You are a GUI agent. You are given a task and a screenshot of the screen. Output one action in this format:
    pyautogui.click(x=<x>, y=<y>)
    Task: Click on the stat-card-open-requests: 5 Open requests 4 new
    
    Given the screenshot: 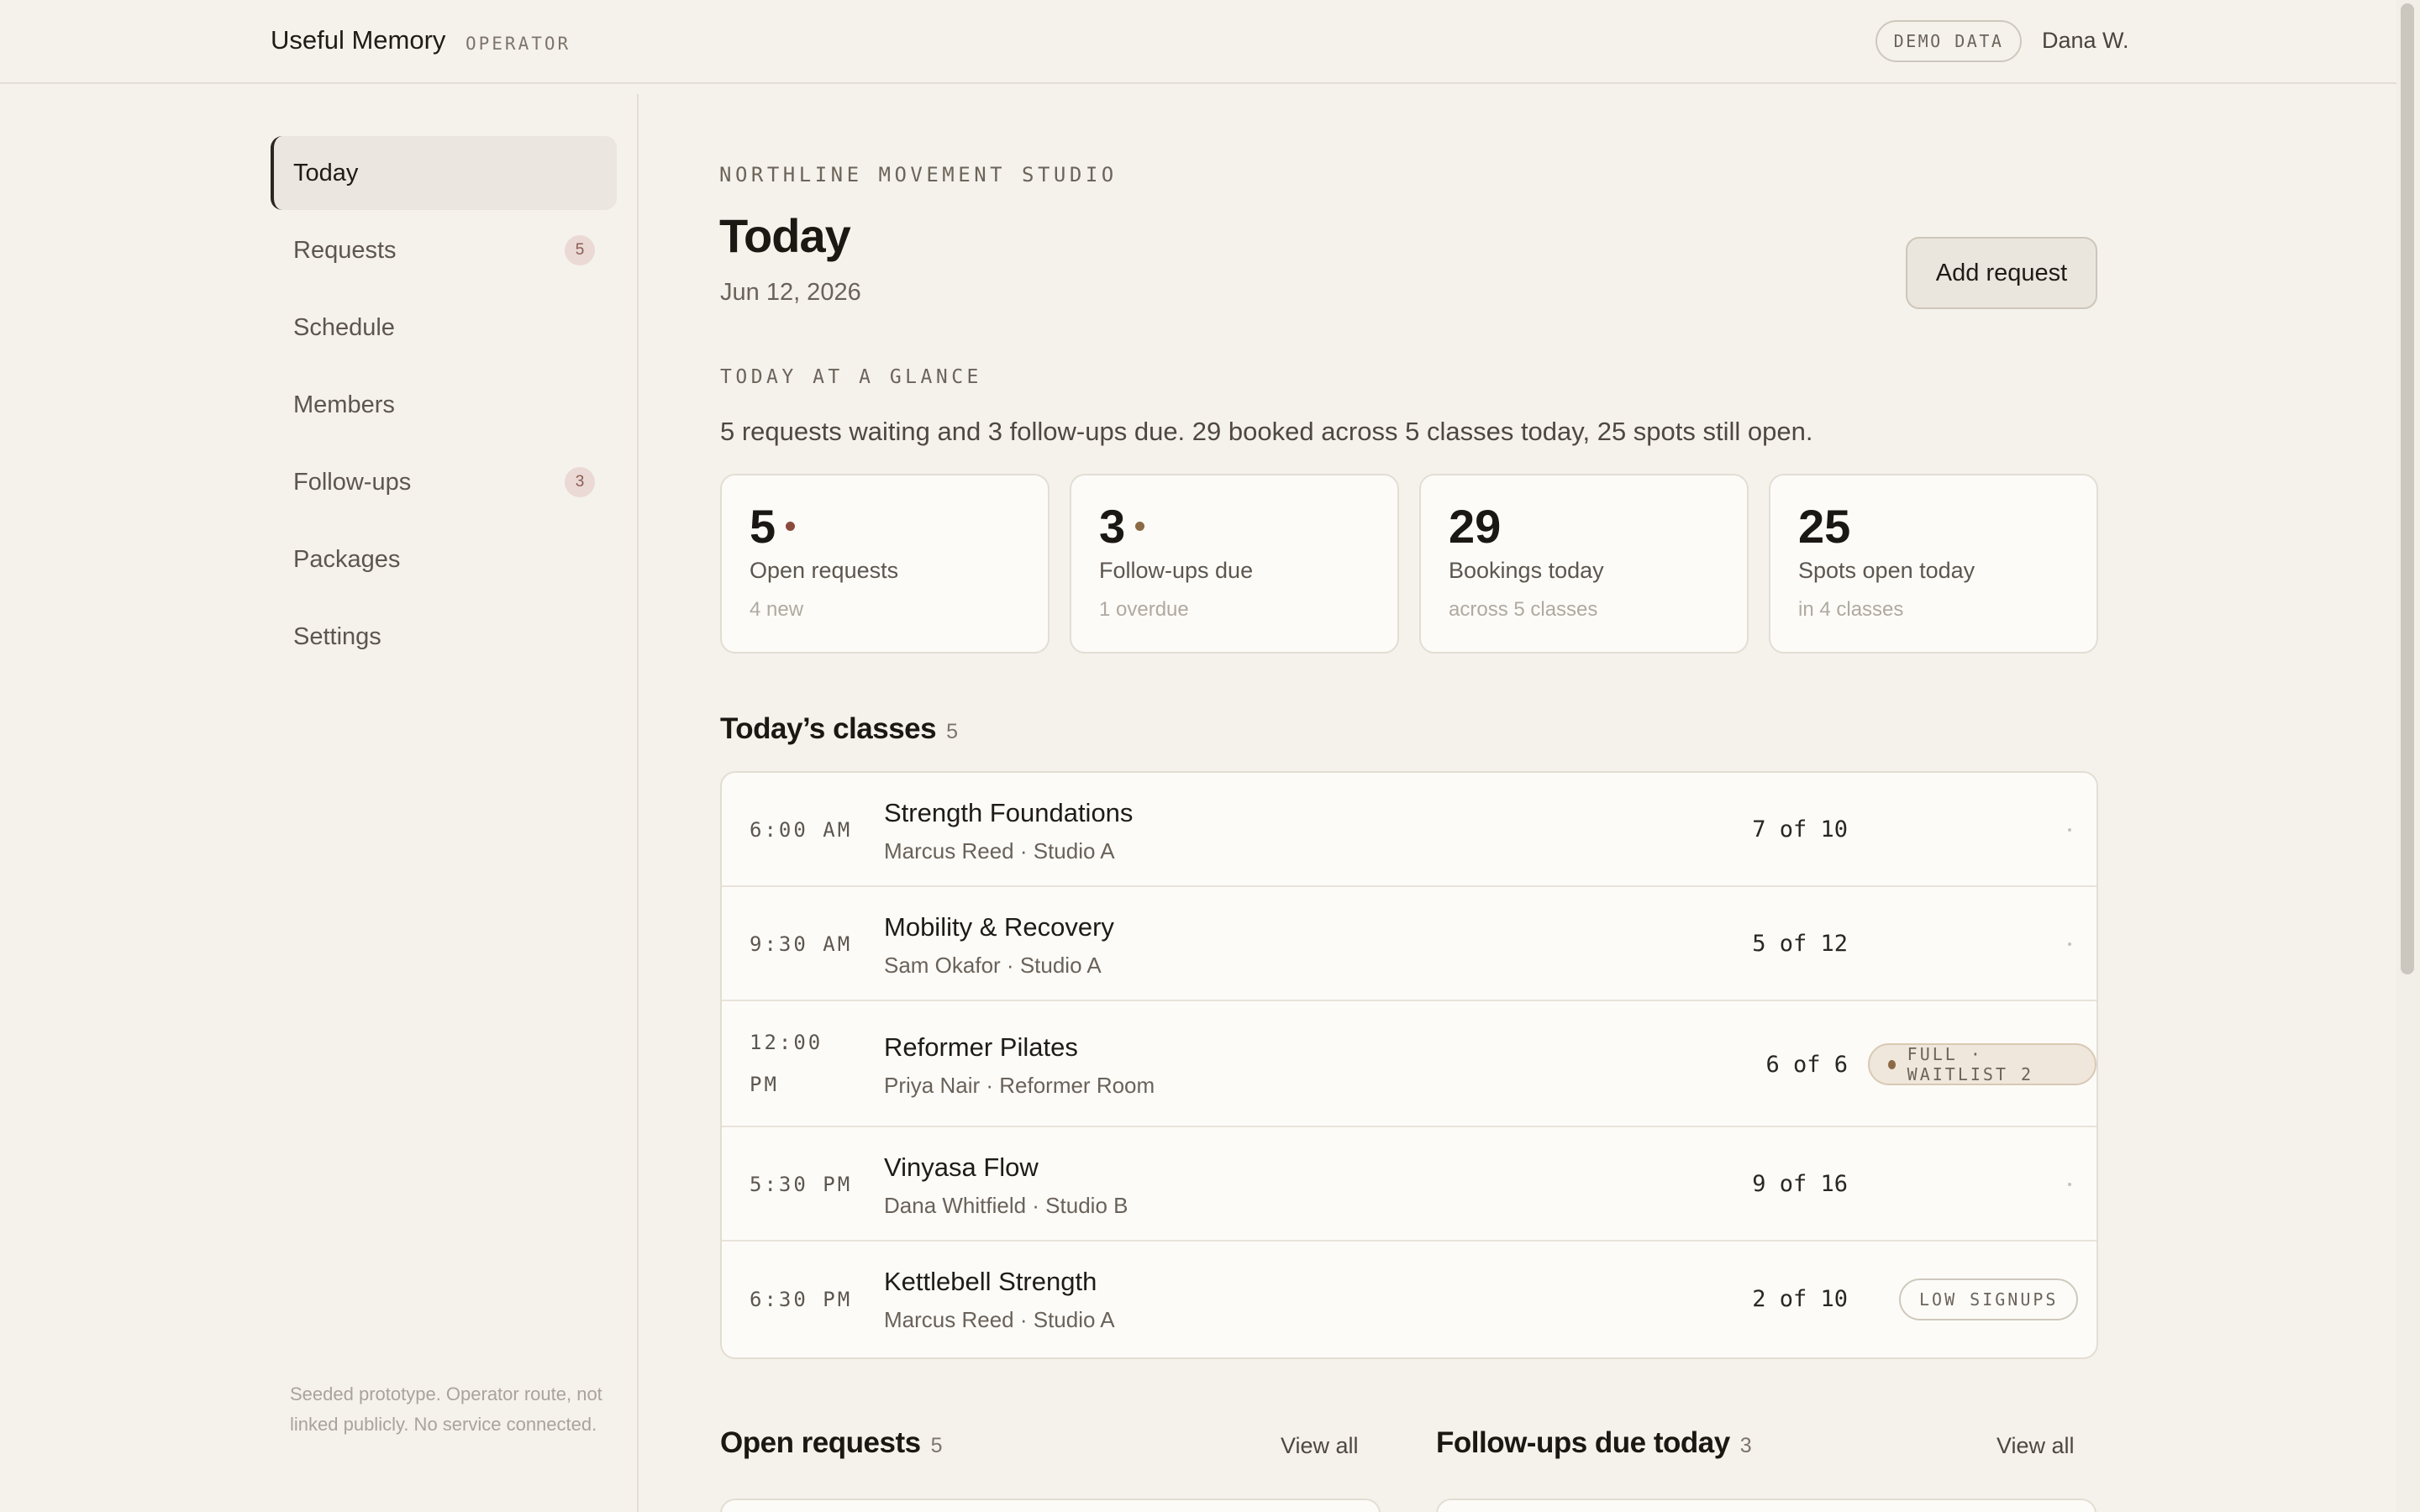 What is the action you would take?
    pyautogui.click(x=885, y=564)
    